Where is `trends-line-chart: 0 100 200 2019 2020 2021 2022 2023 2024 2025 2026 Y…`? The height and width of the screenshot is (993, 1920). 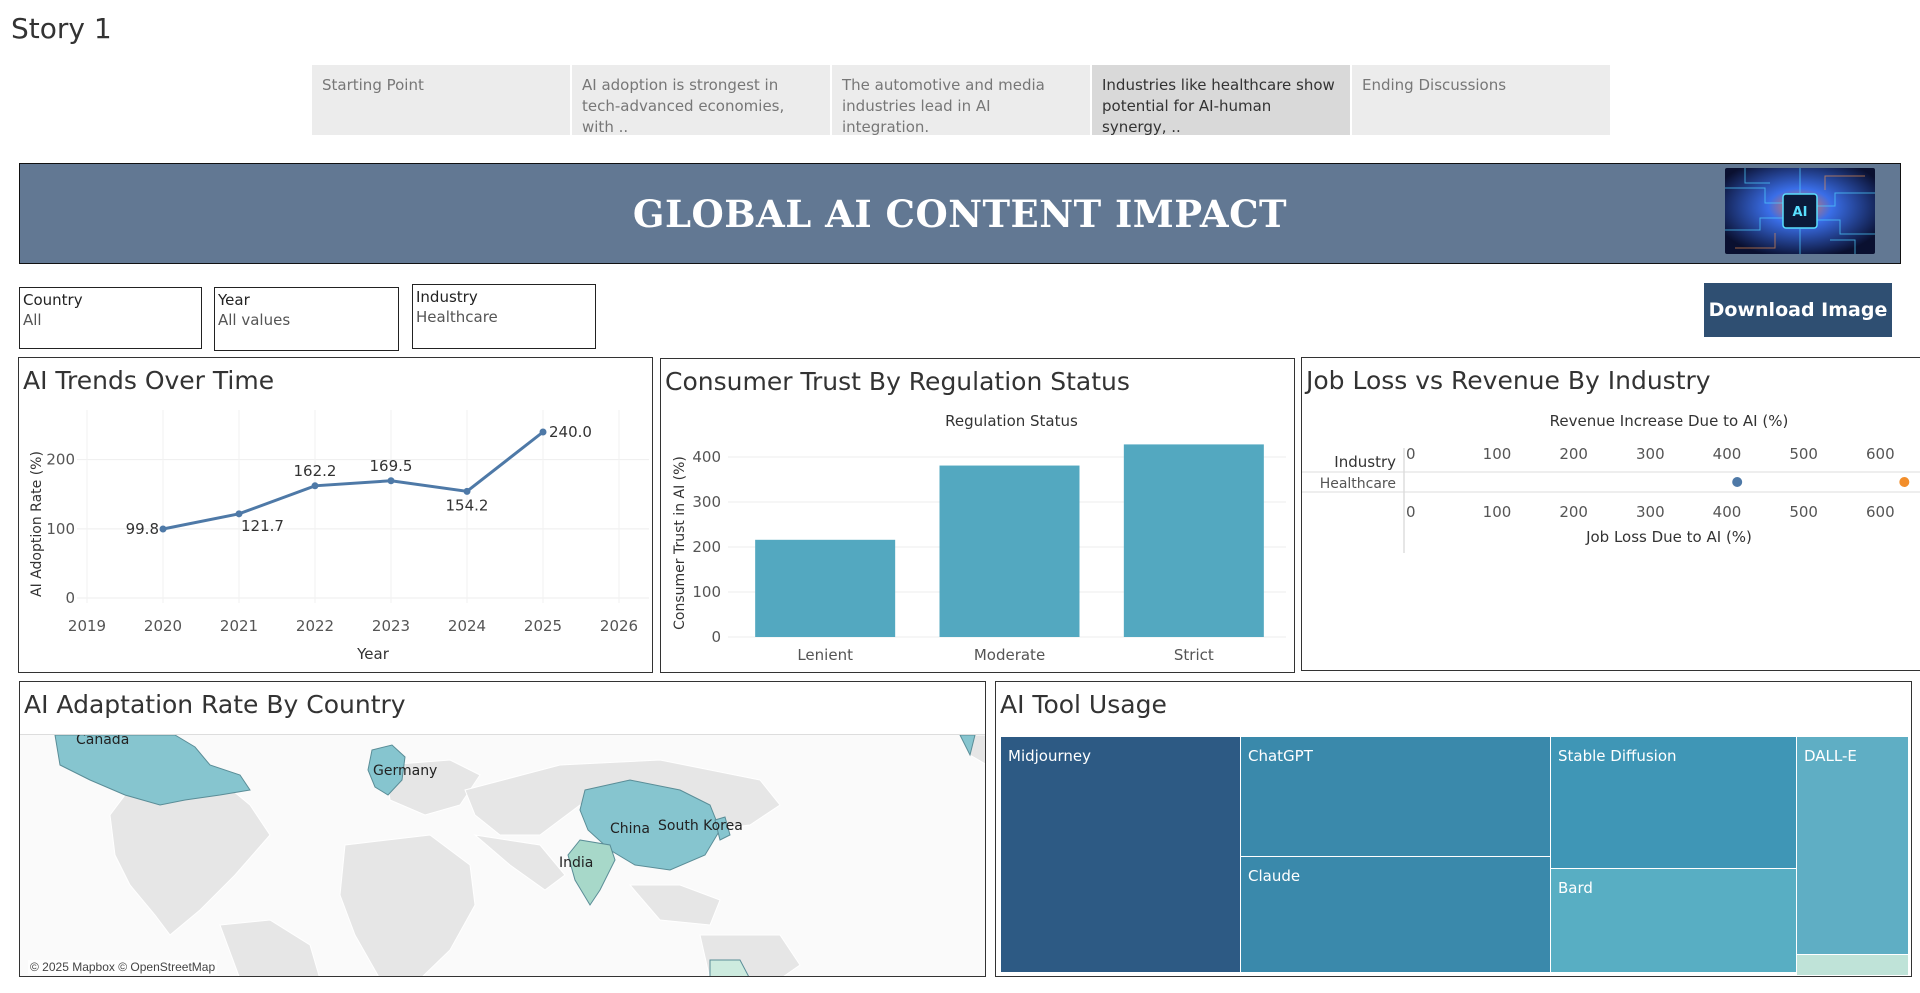
trends-line-chart: 0 100 200 2019 2020 2021 2022 2023 2024 2025 2026 Y… is located at coordinates (336, 515).